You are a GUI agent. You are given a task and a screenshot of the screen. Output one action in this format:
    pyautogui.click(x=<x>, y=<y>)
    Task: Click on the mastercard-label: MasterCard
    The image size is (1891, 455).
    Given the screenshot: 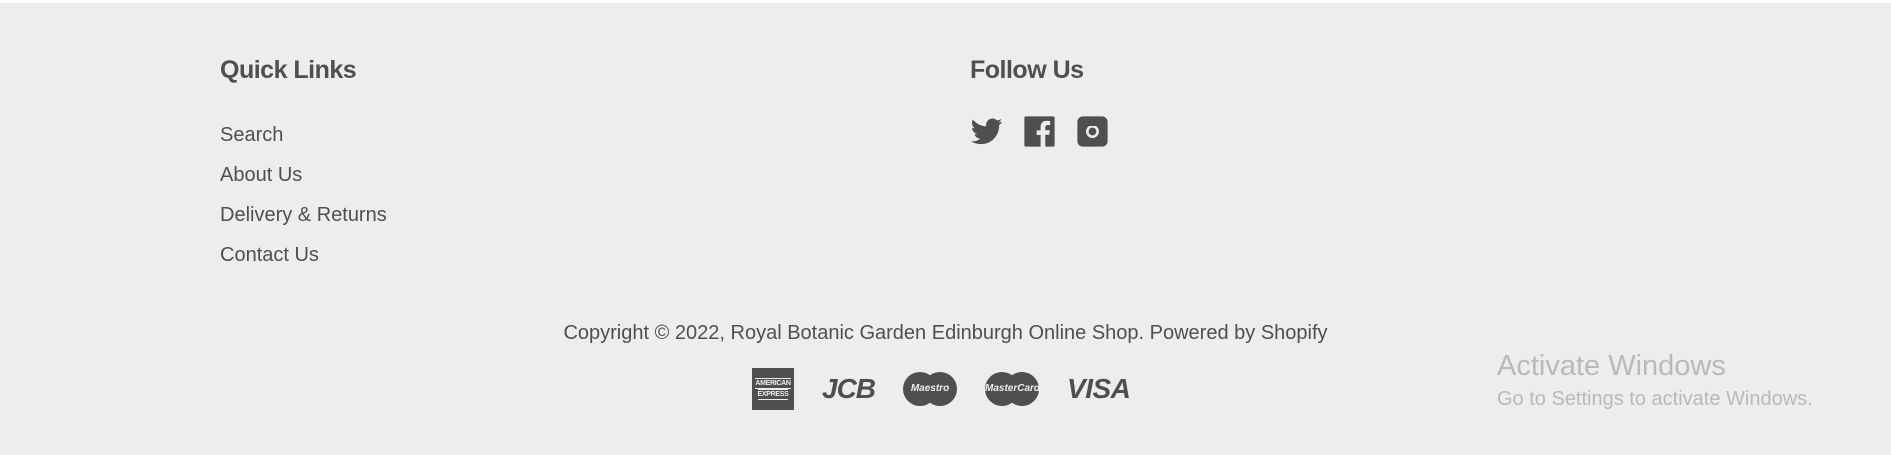 What is the action you would take?
    pyautogui.click(x=1013, y=388)
    